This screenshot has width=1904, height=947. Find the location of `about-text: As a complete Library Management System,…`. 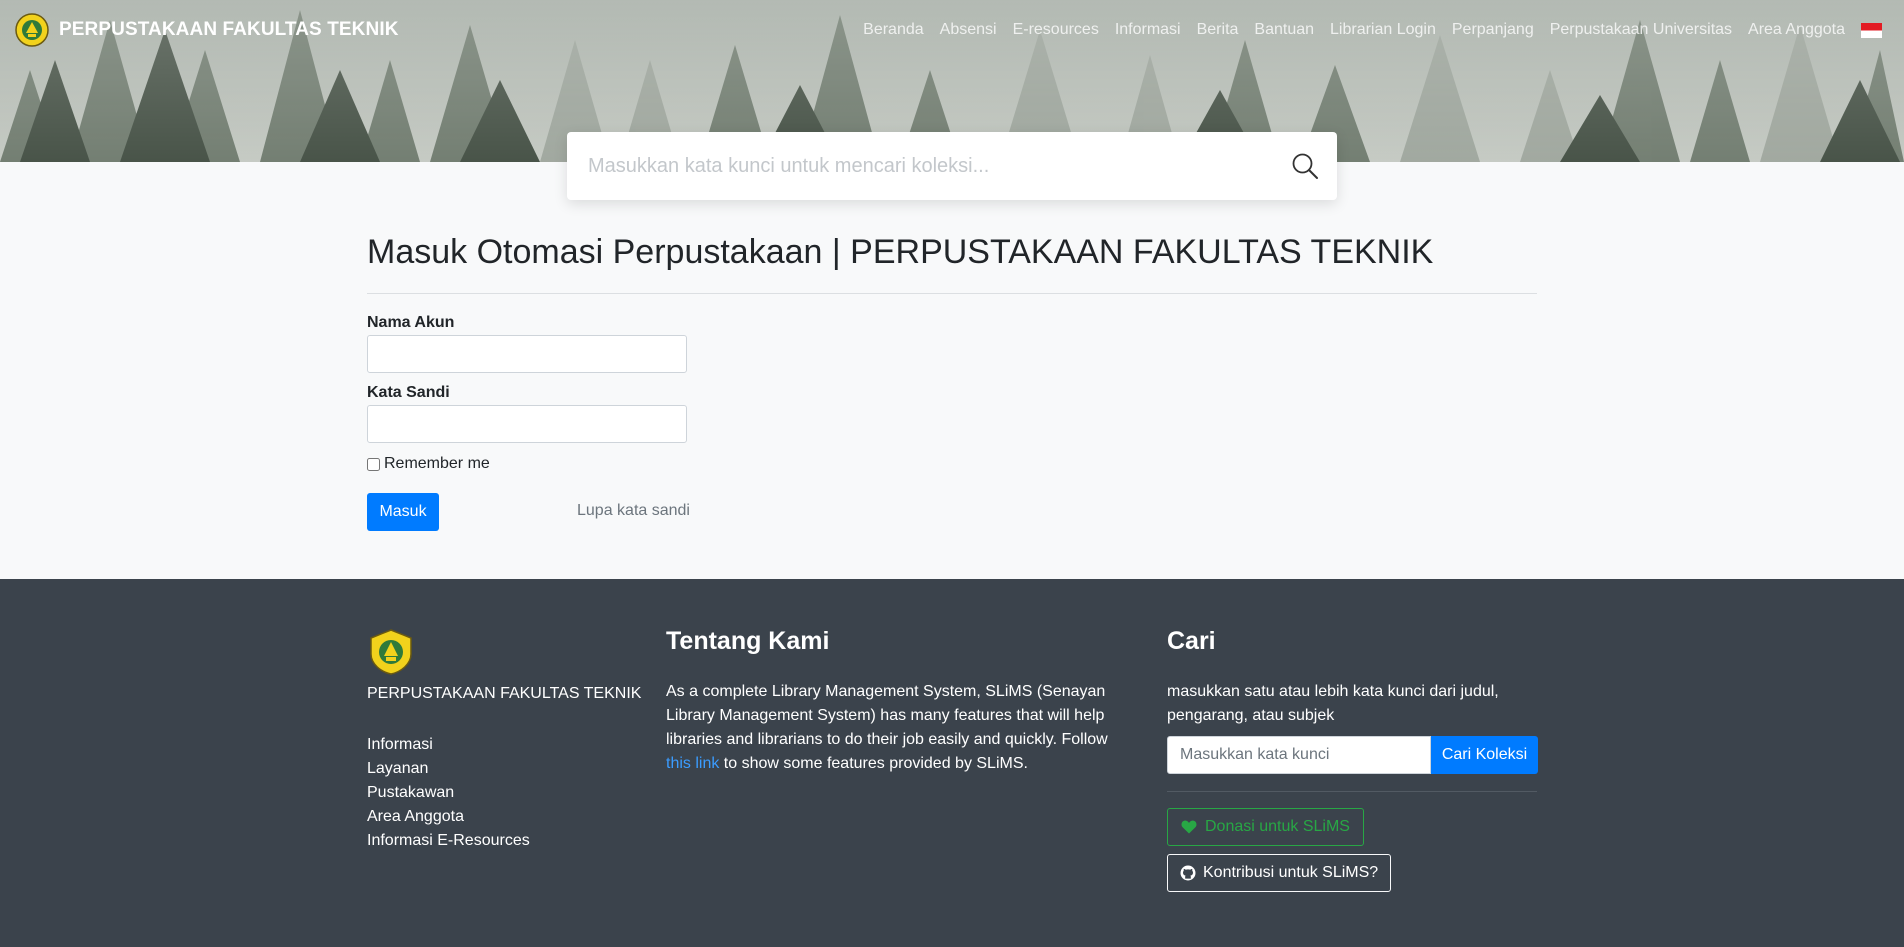

about-text: As a complete Library Management System,… is located at coordinates (890, 728).